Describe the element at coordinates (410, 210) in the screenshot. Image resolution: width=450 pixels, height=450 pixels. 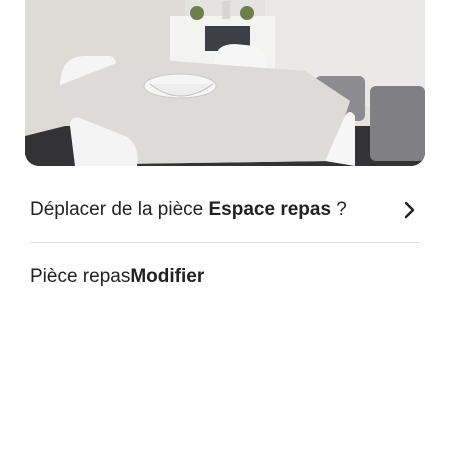
I see `chevron-right-icon` at that location.